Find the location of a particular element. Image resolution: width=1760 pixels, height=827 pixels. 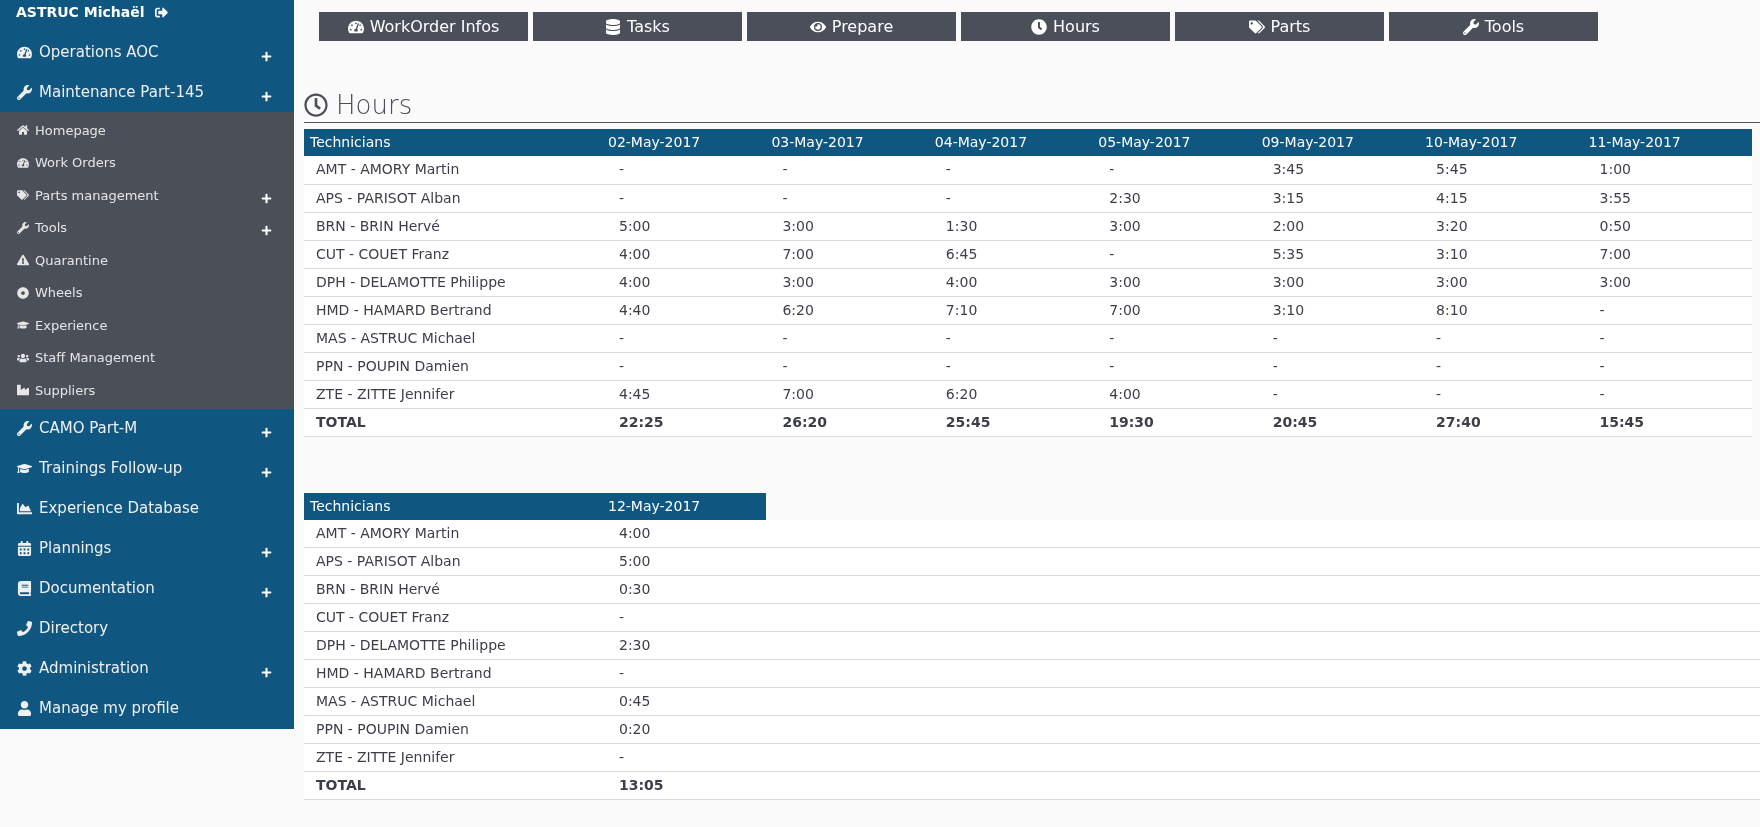

tab-button: Parts is located at coordinates (1279, 26).